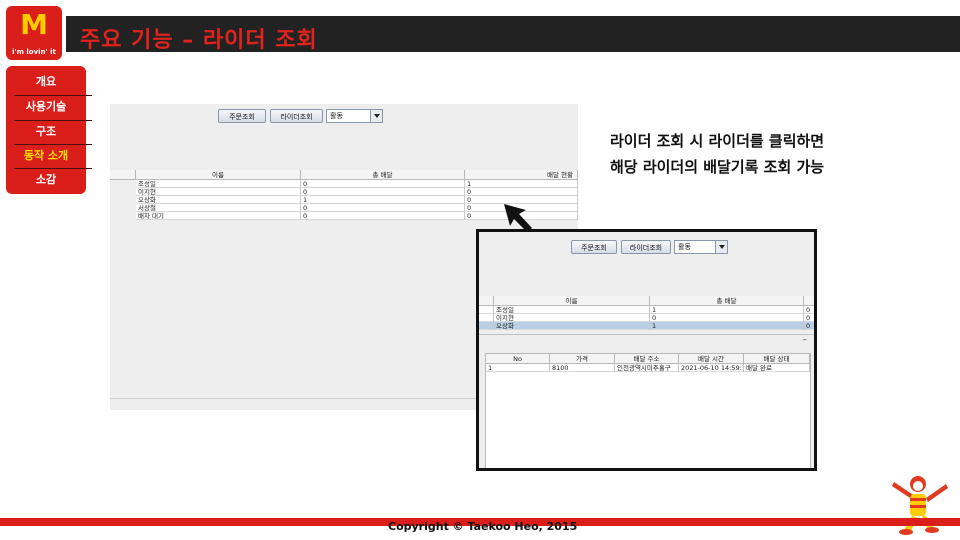 The width and height of the screenshot is (960, 540). I want to click on logo-tagline: i'm lovin' it, so click(34, 52).